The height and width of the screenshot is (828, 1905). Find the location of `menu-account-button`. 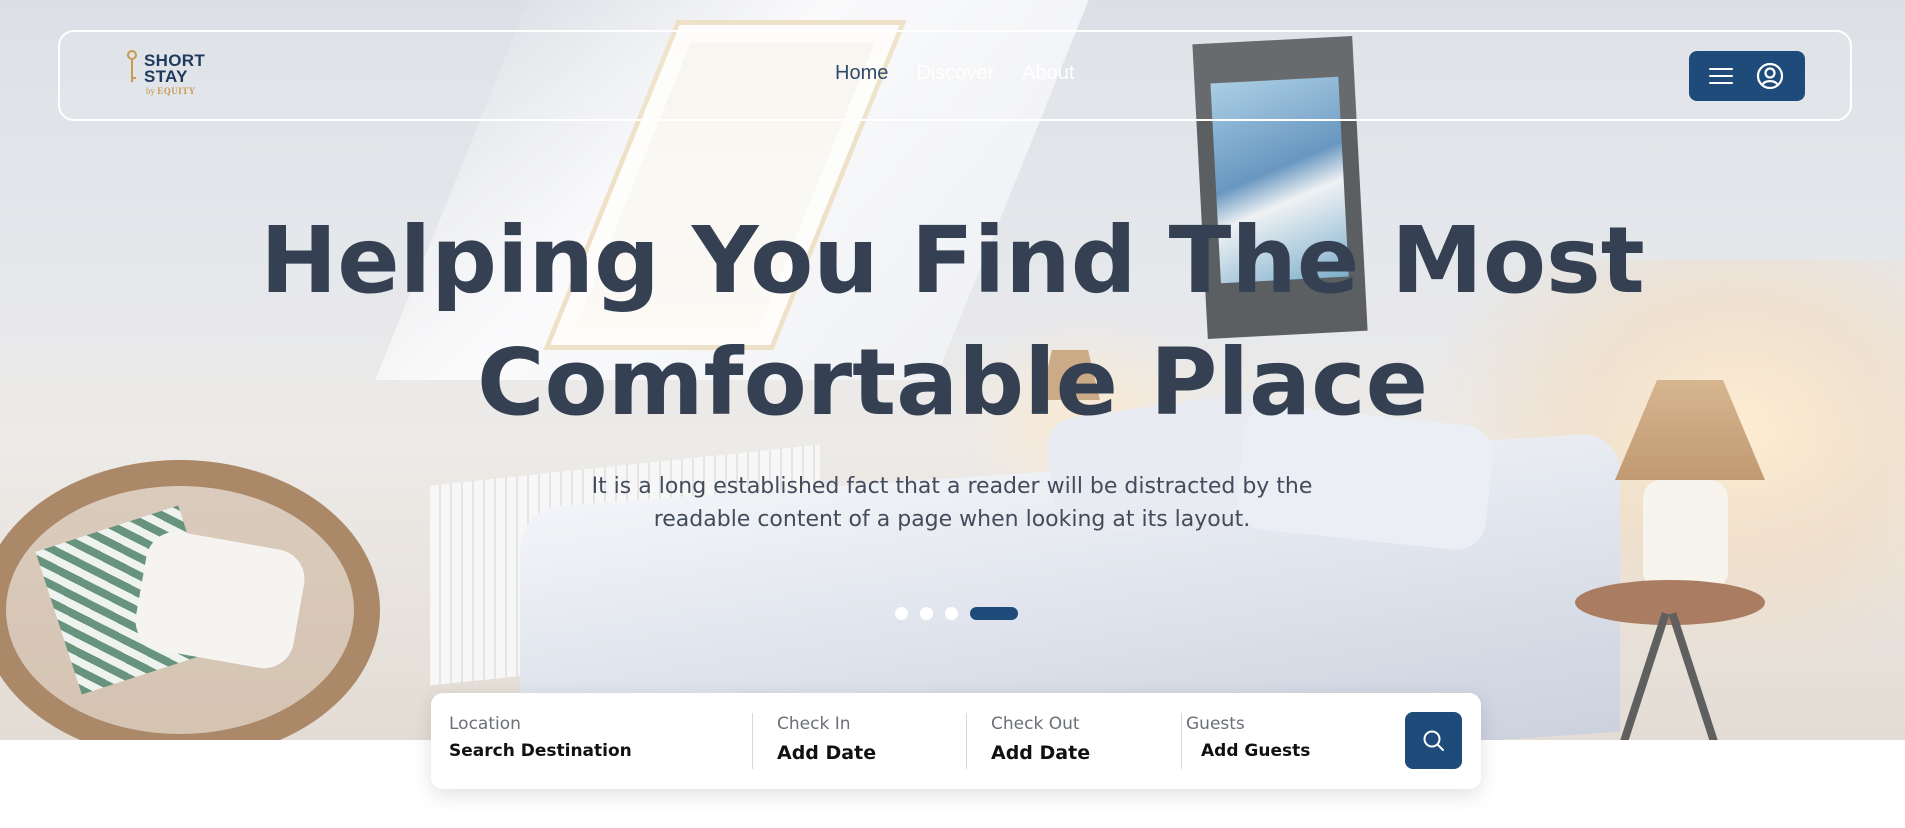

menu-account-button is located at coordinates (1747, 76).